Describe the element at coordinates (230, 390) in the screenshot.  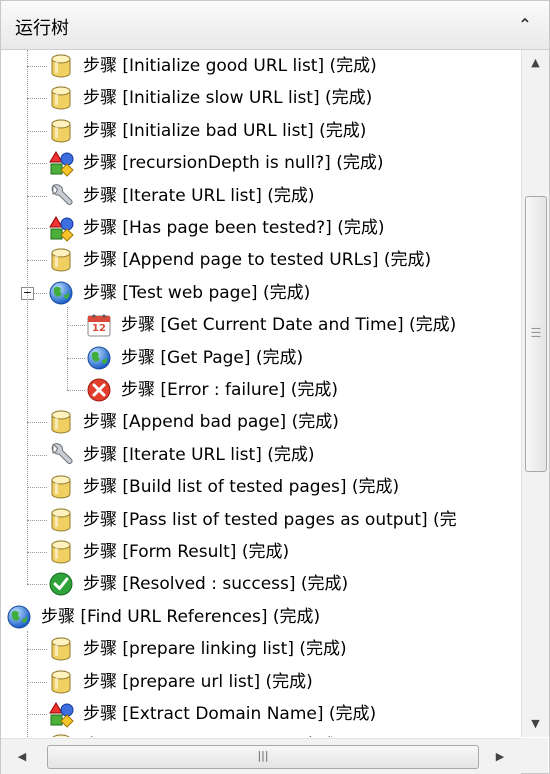
I see `tree-item-label: 步骤 [Error : failure] (完成)` at that location.